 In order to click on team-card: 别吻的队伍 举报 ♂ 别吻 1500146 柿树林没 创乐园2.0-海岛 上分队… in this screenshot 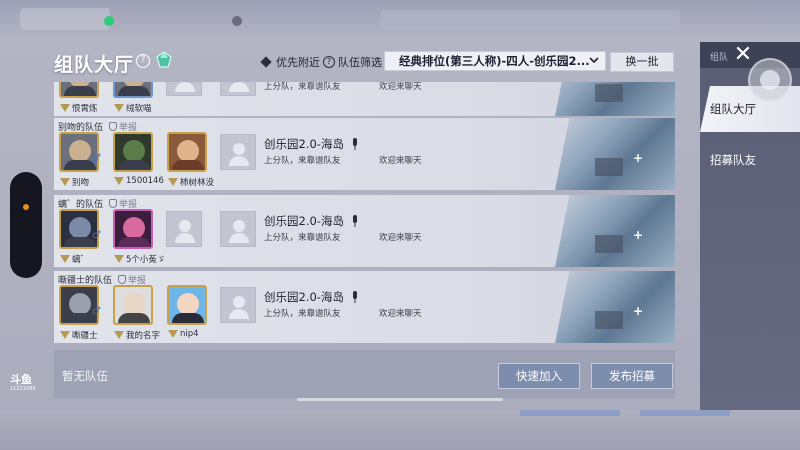, I will do `click(364, 154)`.